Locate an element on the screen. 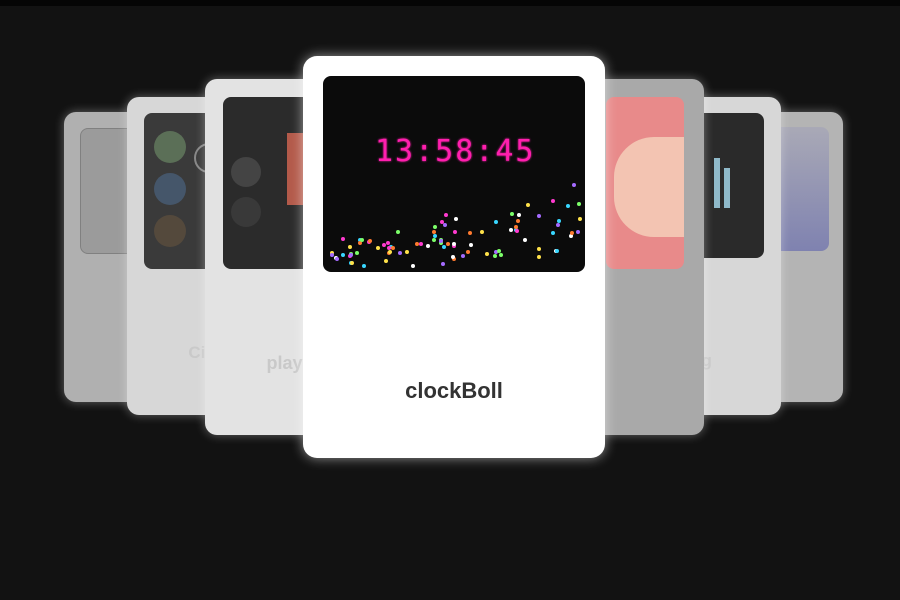 Image resolution: width=900 pixels, height=600 pixels. clock-preview: 13:58:45 is located at coordinates (454, 174).